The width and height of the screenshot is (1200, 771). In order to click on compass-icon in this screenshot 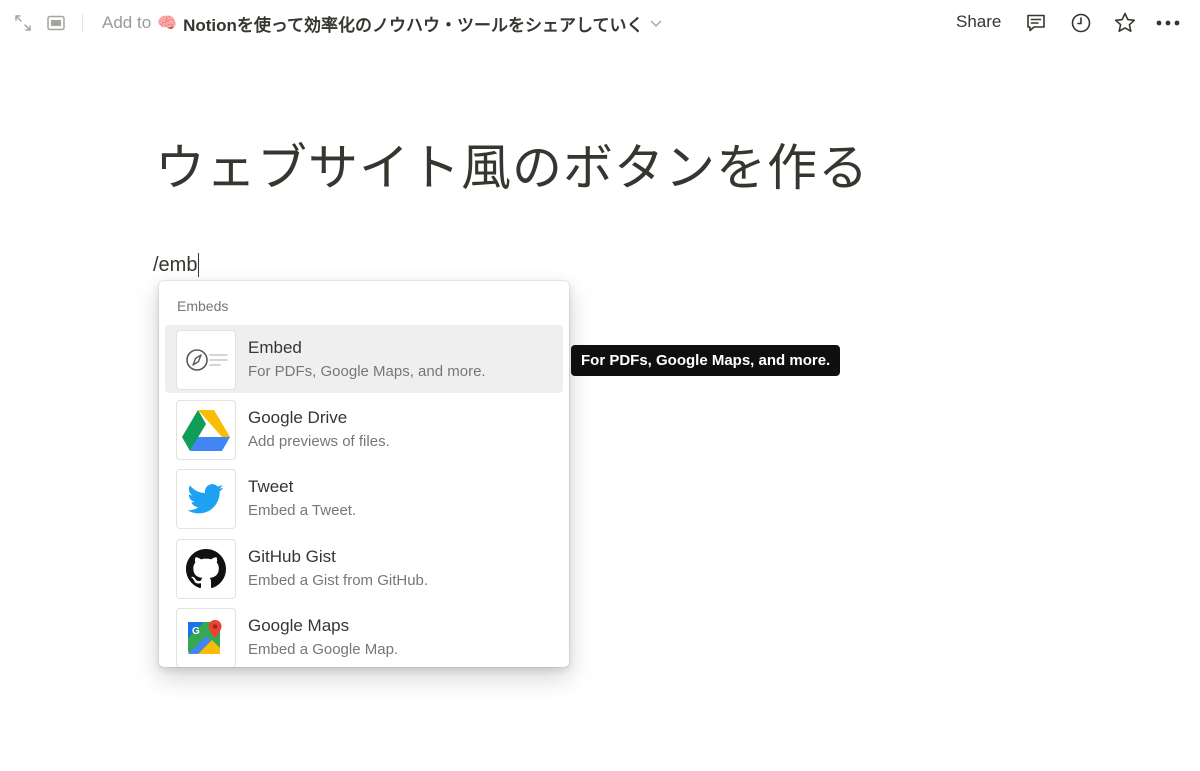, I will do `click(207, 360)`.